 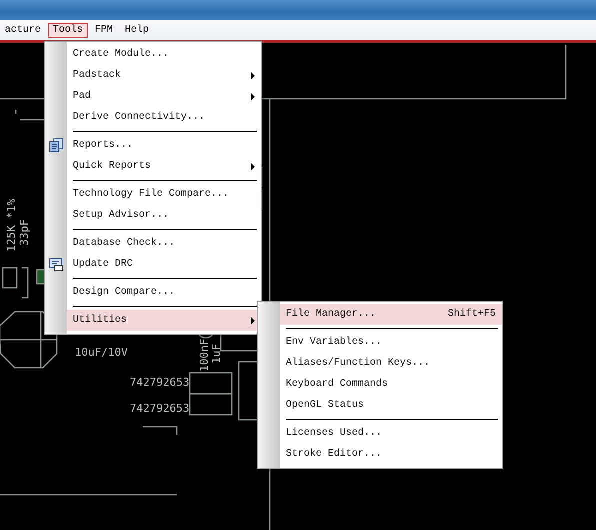 What do you see at coordinates (101, 352) in the screenshot?
I see `component-label: 10uF/10V` at bounding box center [101, 352].